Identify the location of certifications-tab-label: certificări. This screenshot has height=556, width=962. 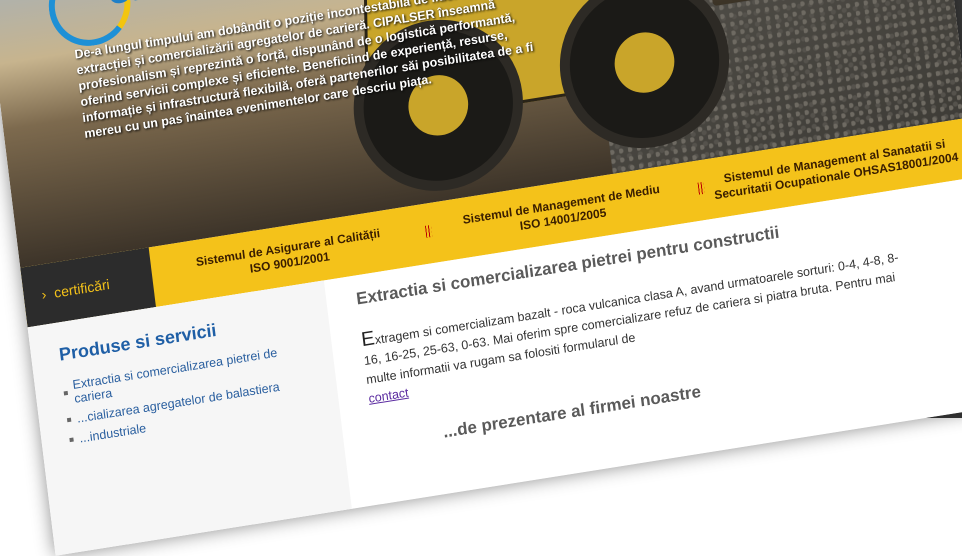
(82, 288).